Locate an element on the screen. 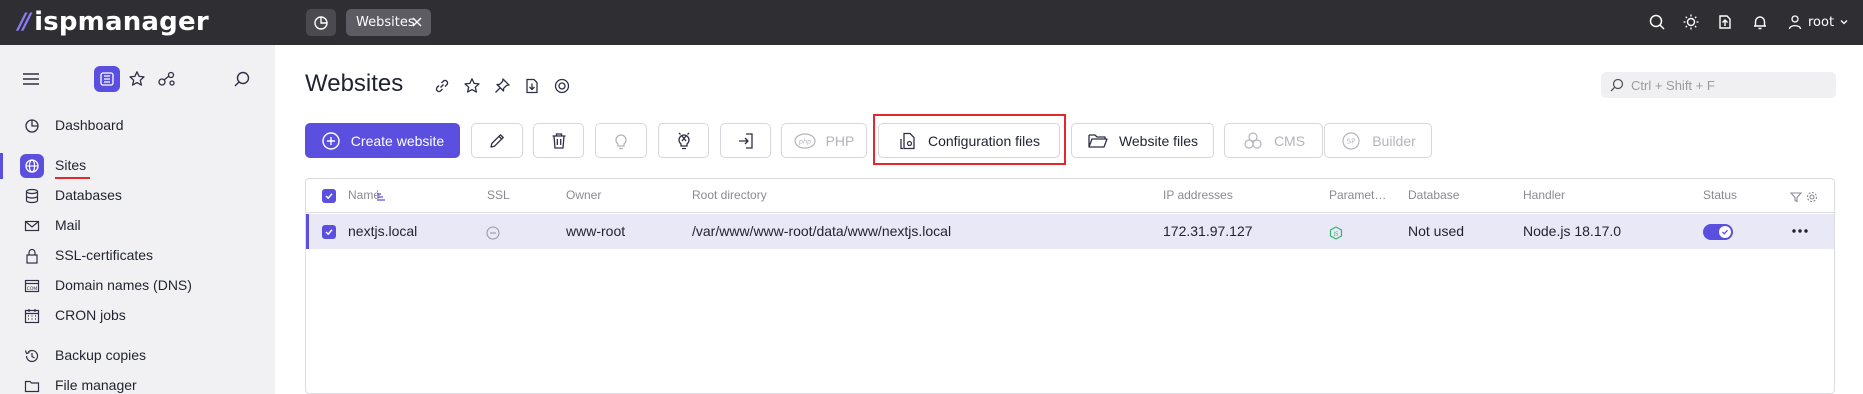 This screenshot has width=1863, height=394. favorites-star-icon is located at coordinates (137, 81).